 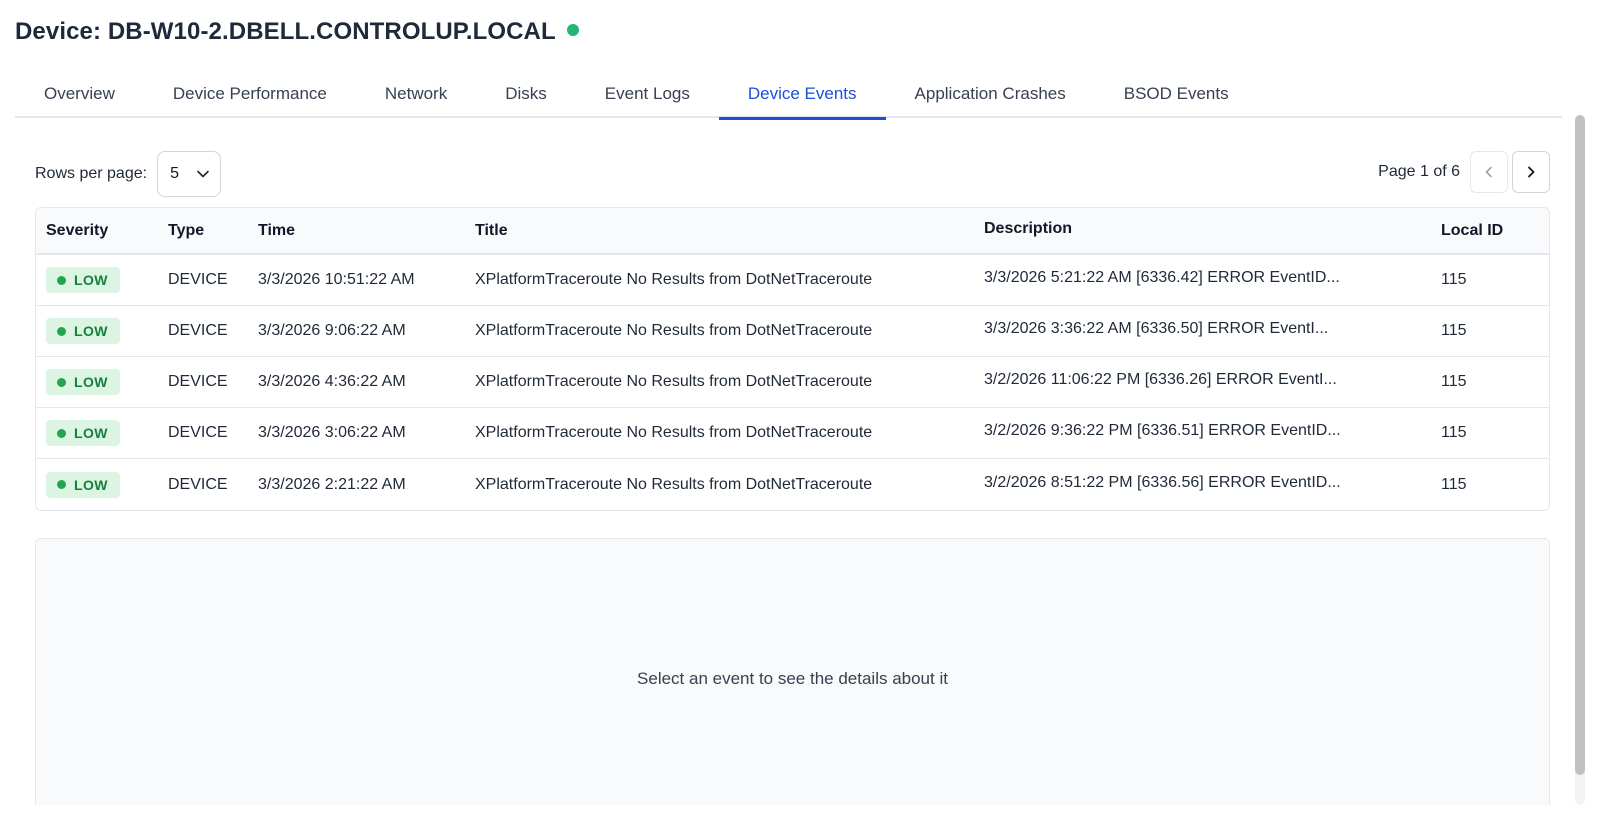 What do you see at coordinates (203, 231) in the screenshot?
I see `column-header-type: Type` at bounding box center [203, 231].